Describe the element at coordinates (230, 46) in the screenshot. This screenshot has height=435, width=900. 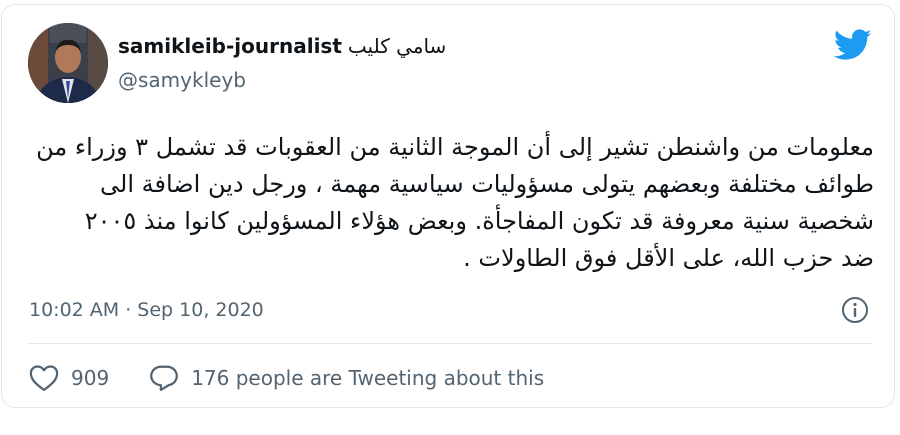
I see `author-display-name: samikleib-journalist` at that location.